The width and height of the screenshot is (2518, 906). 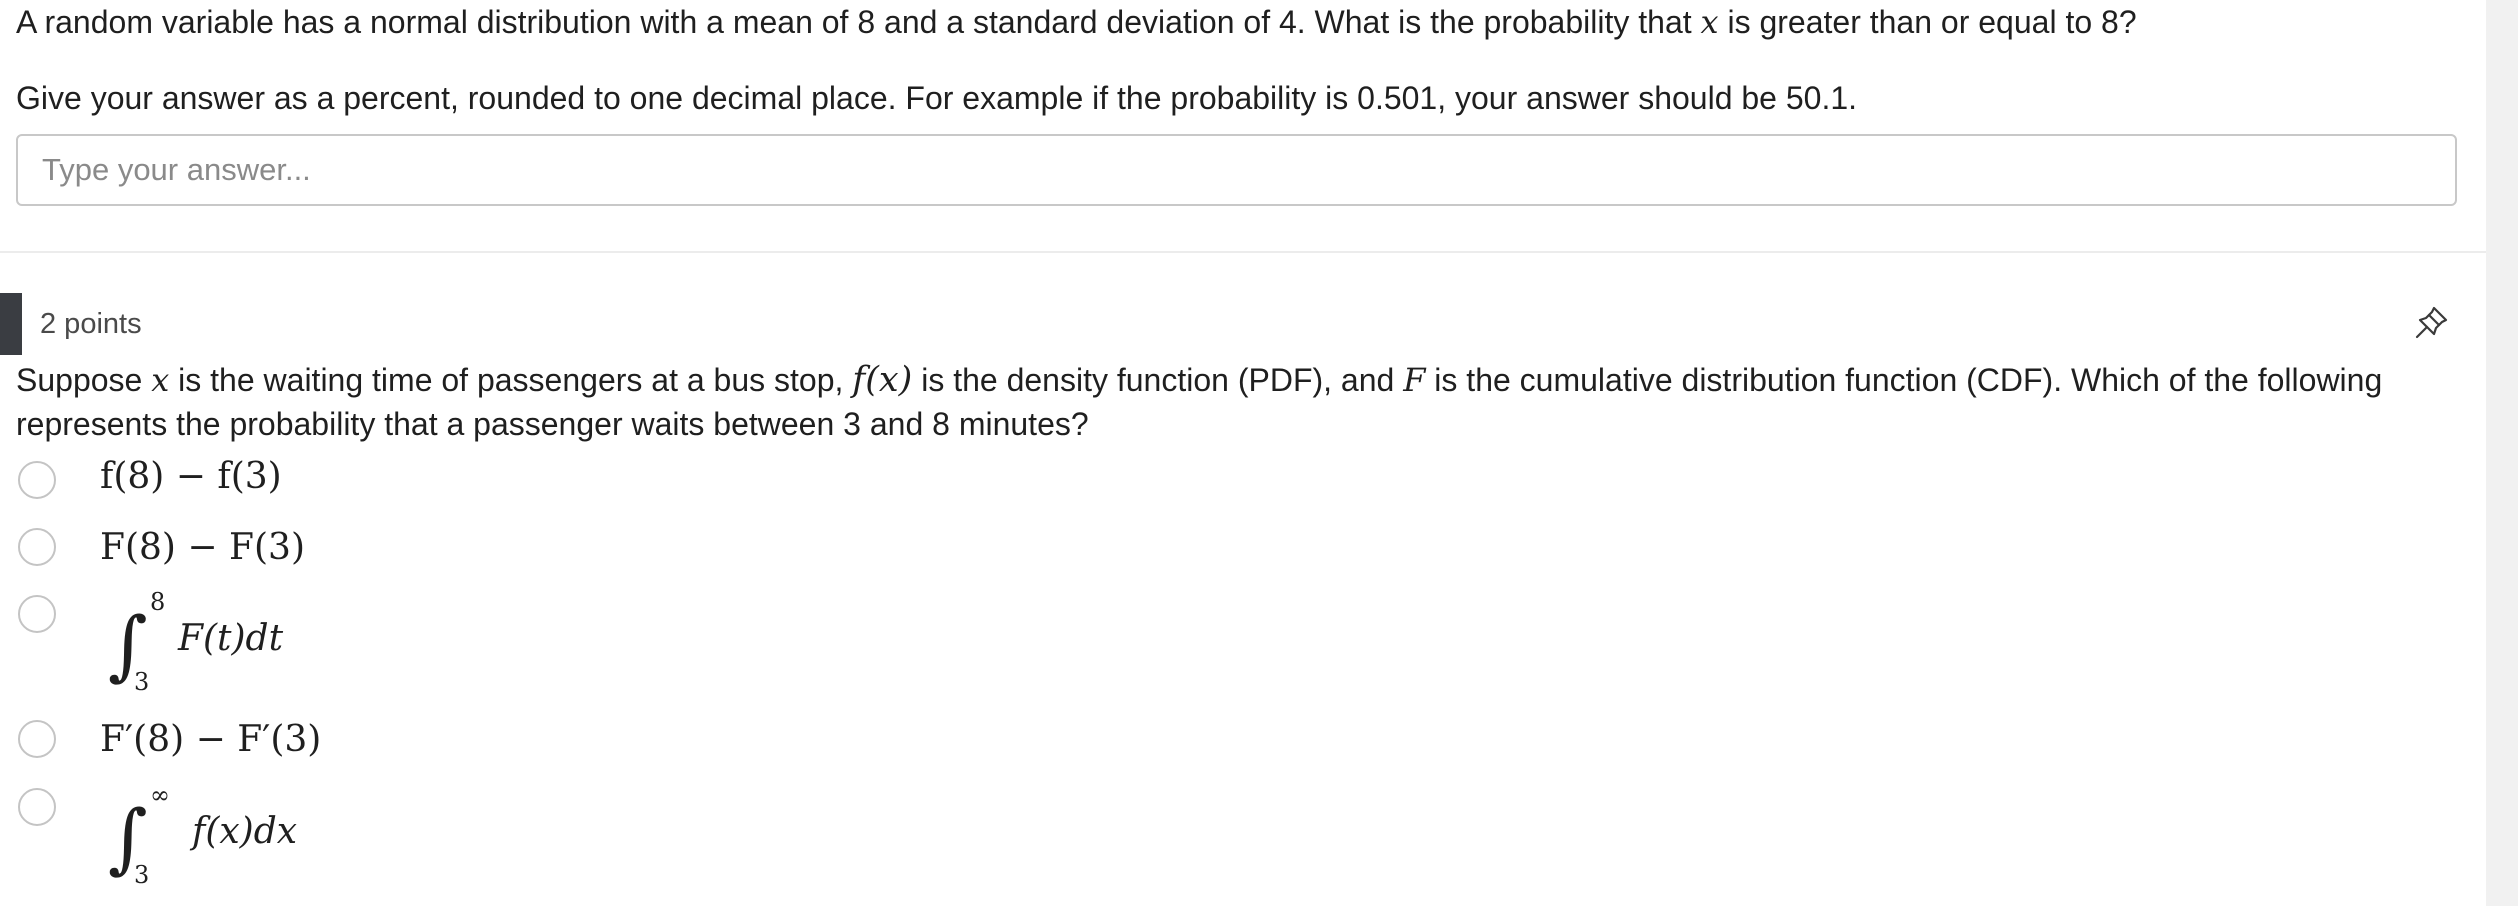 What do you see at coordinates (202, 547) in the screenshot?
I see `choice-2-label: F(8) − F(3)` at bounding box center [202, 547].